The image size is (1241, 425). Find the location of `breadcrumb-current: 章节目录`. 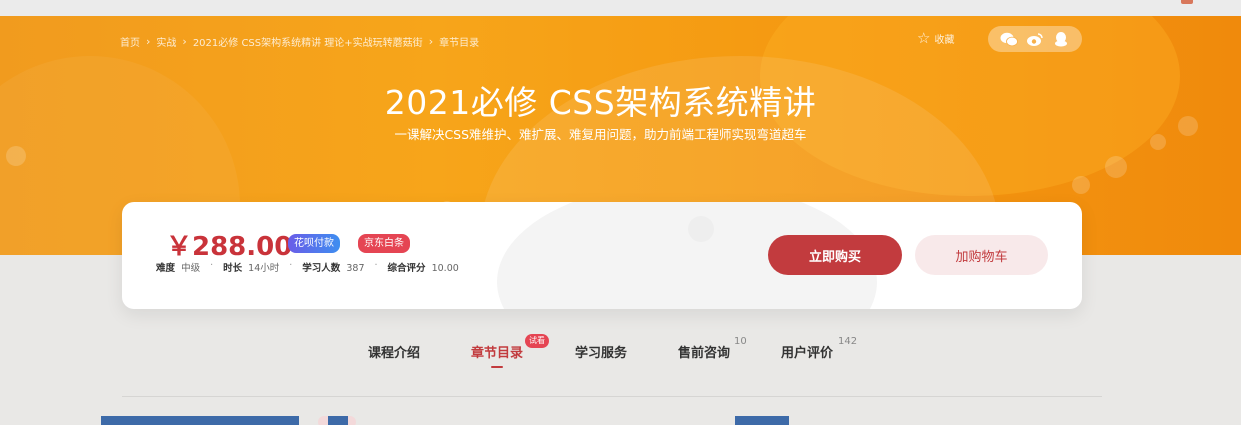

breadcrumb-current: 章节目录 is located at coordinates (459, 43).